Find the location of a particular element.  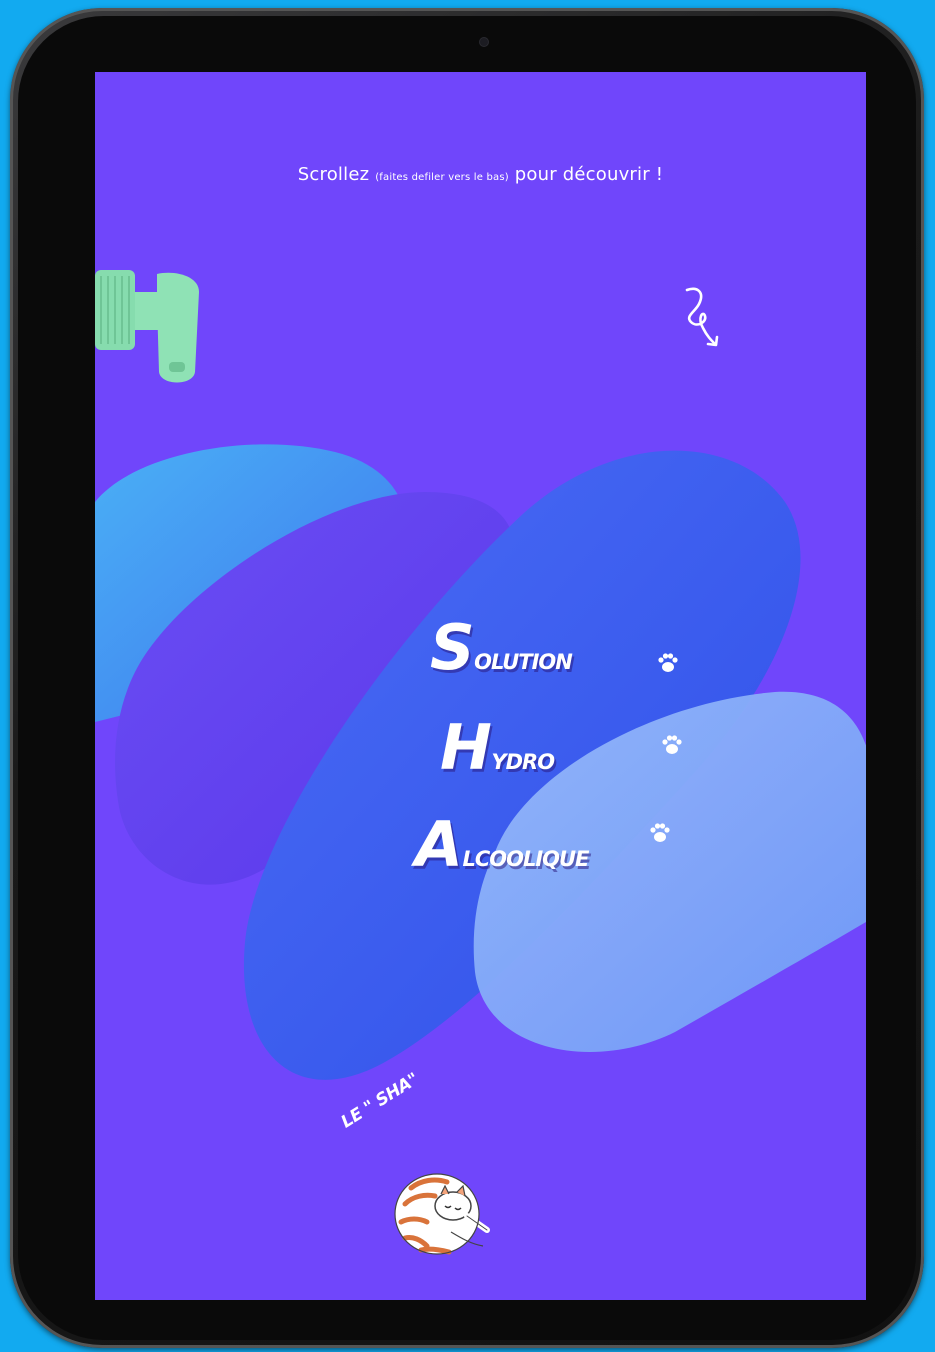

sleeping-cat-icon is located at coordinates (446, 1207).